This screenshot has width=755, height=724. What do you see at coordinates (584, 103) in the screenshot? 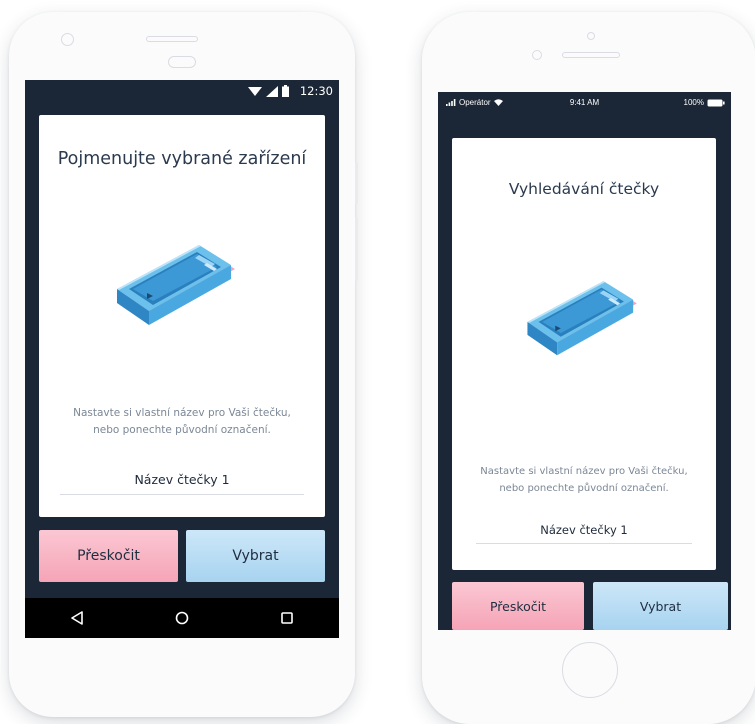
I see `ios-status-bar: Operátor 9:41 AM 100%` at bounding box center [584, 103].